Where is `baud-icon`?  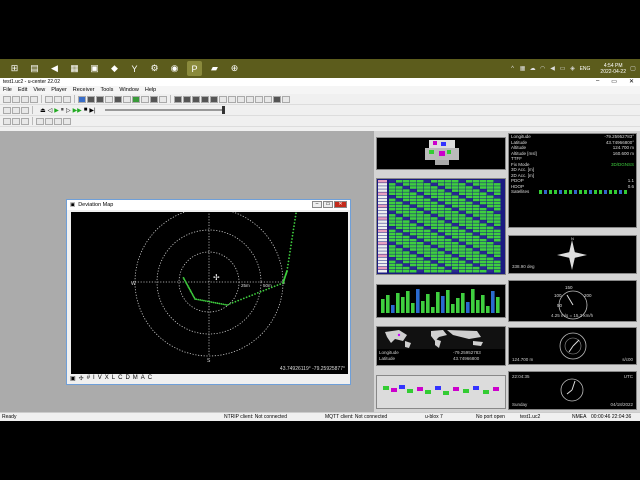
baud-icon is located at coordinates (25, 110).